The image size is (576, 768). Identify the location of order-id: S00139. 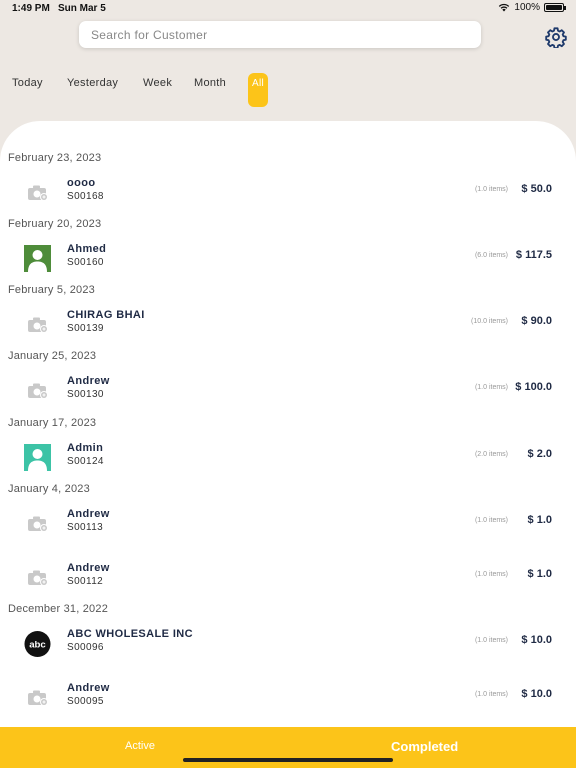
(85, 328).